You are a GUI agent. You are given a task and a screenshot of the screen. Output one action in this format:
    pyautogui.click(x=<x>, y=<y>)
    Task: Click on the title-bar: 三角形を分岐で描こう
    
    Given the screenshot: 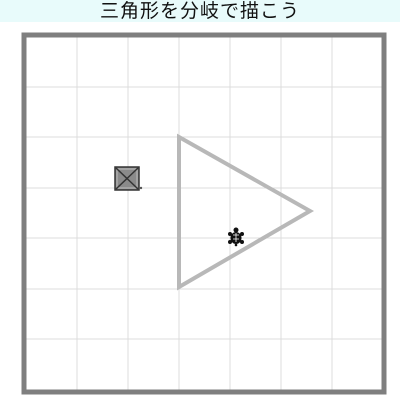 What is the action you would take?
    pyautogui.click(x=200, y=11)
    